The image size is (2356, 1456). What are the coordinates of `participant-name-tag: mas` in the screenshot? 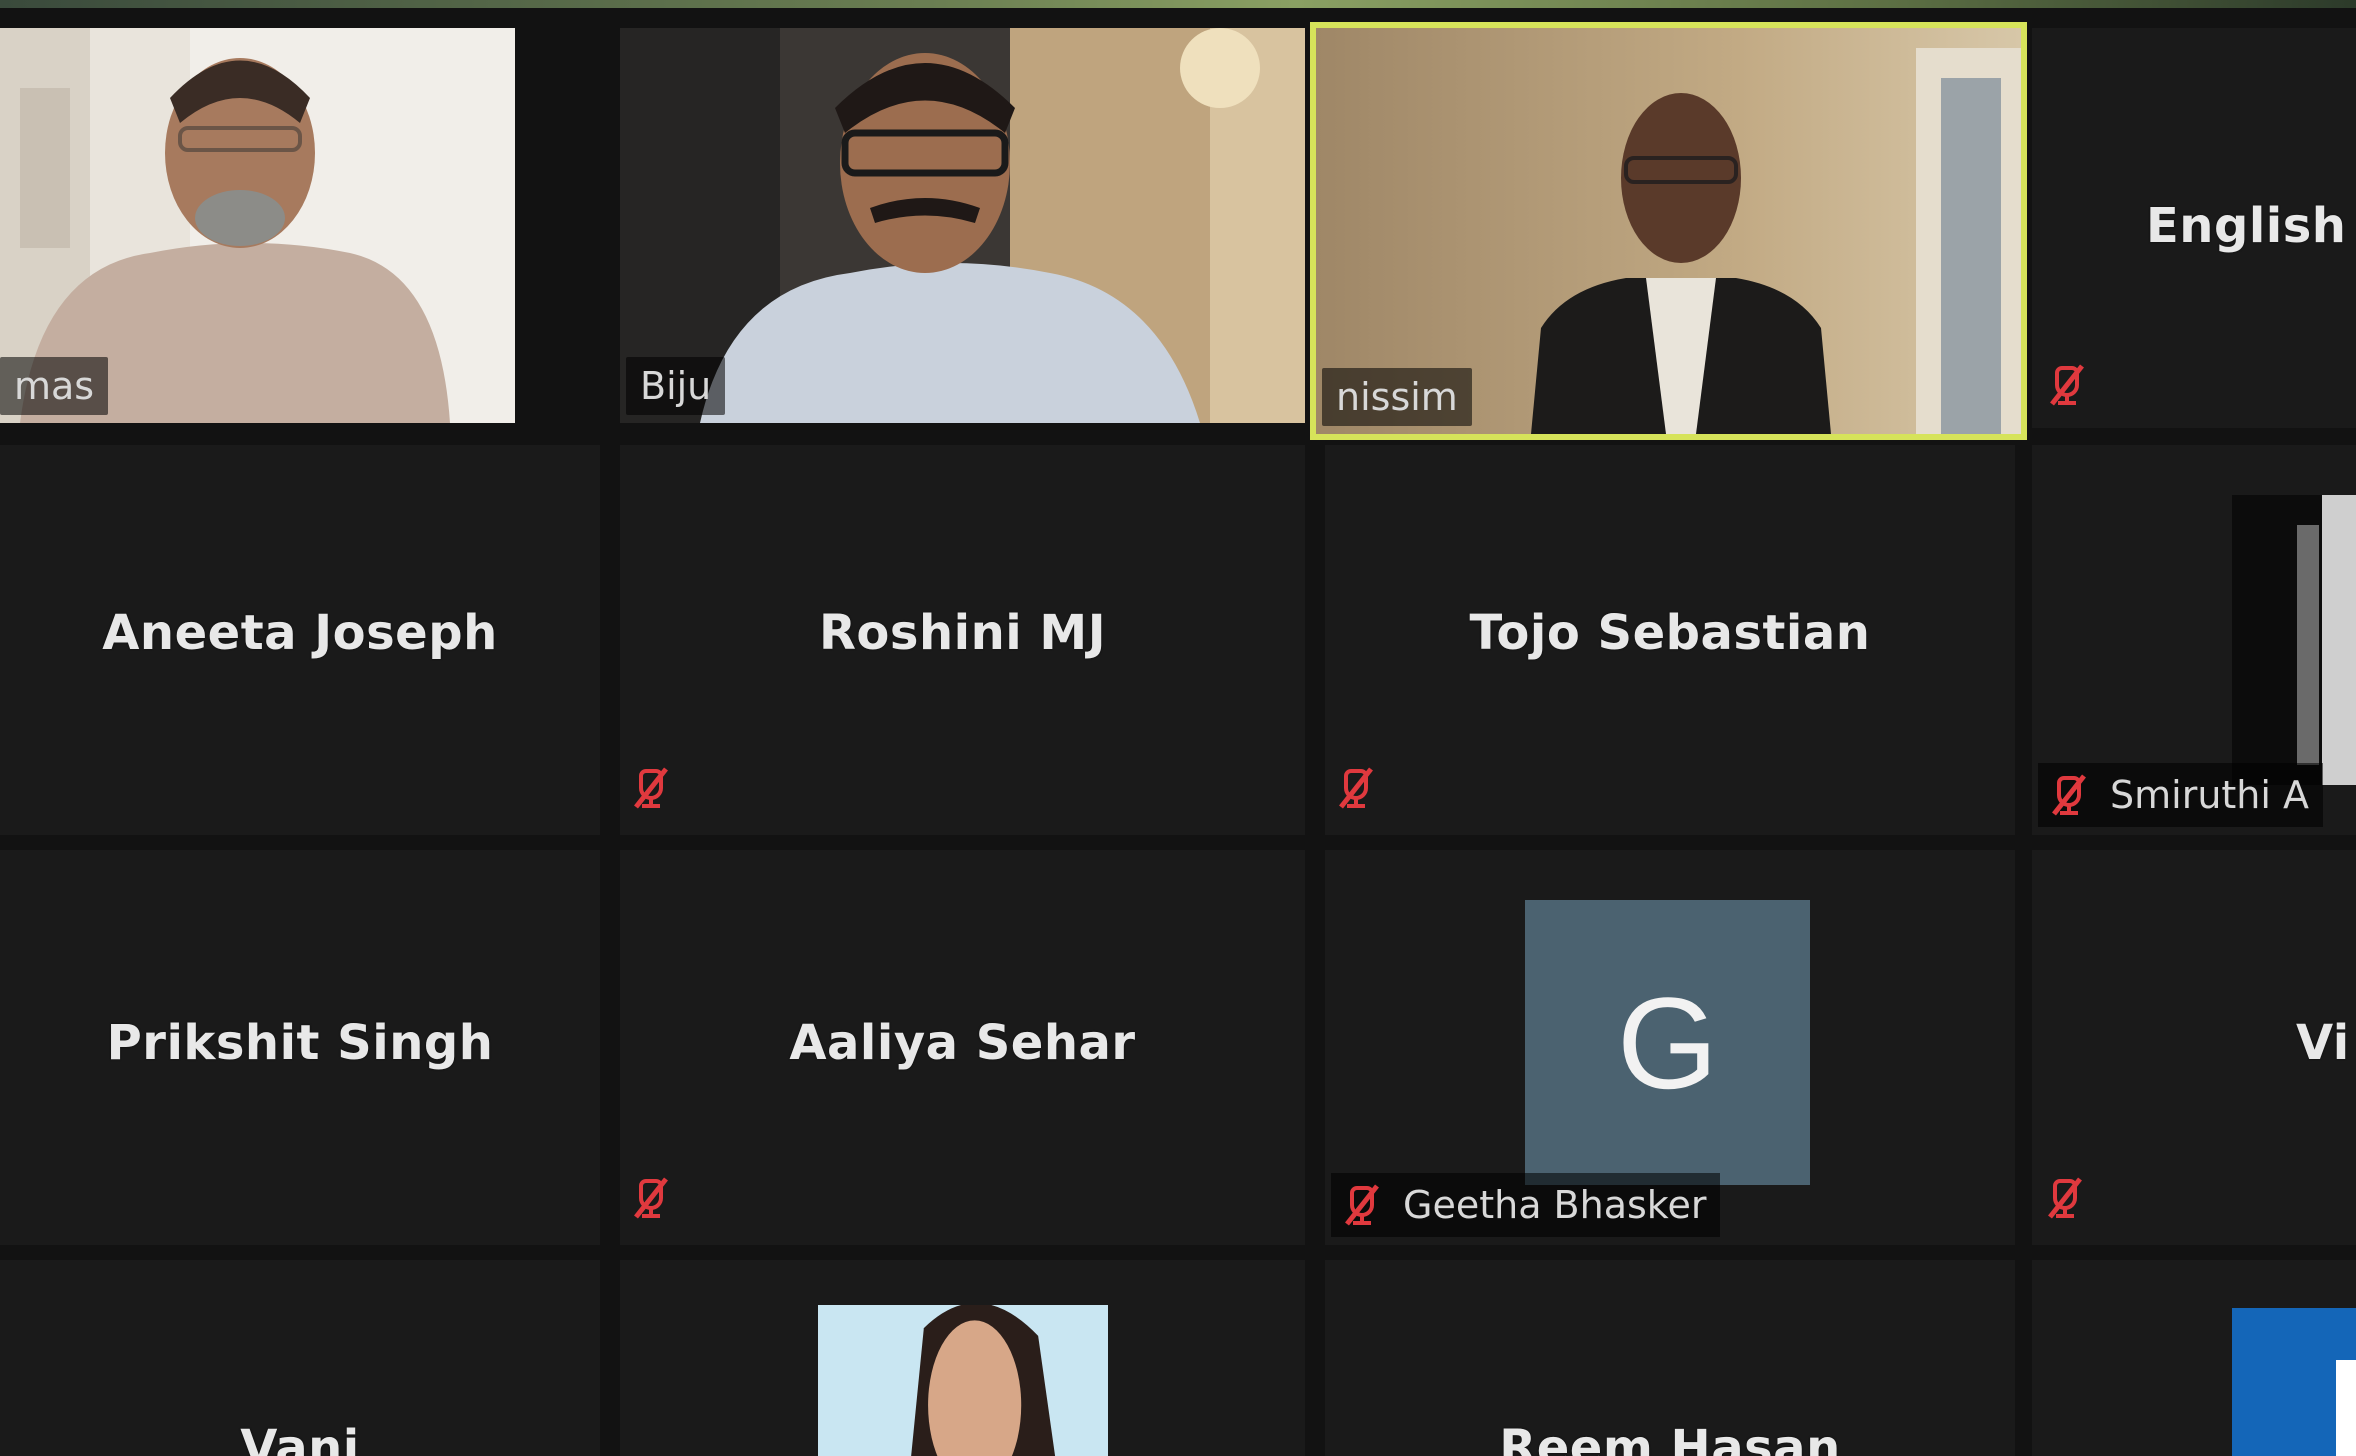 It's located at (54, 386).